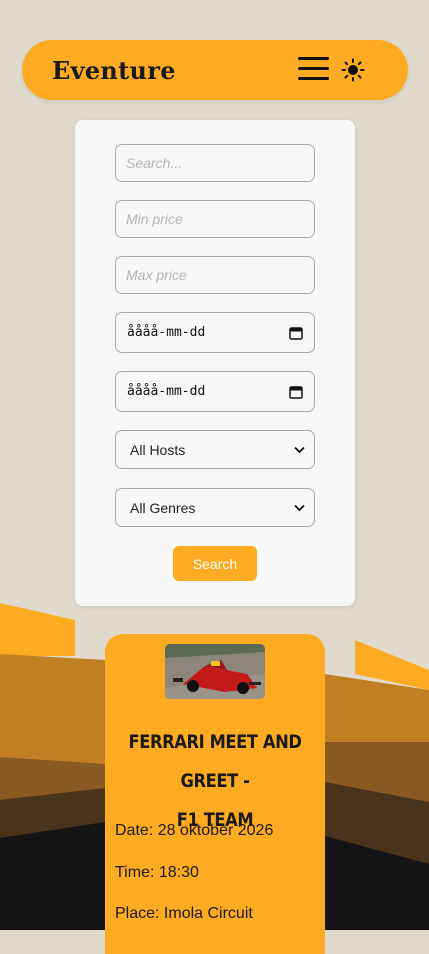 Image resolution: width=429 pixels, height=954 pixels. What do you see at coordinates (194, 830) in the screenshot?
I see `event-date: Date: 28 oktober 2026` at bounding box center [194, 830].